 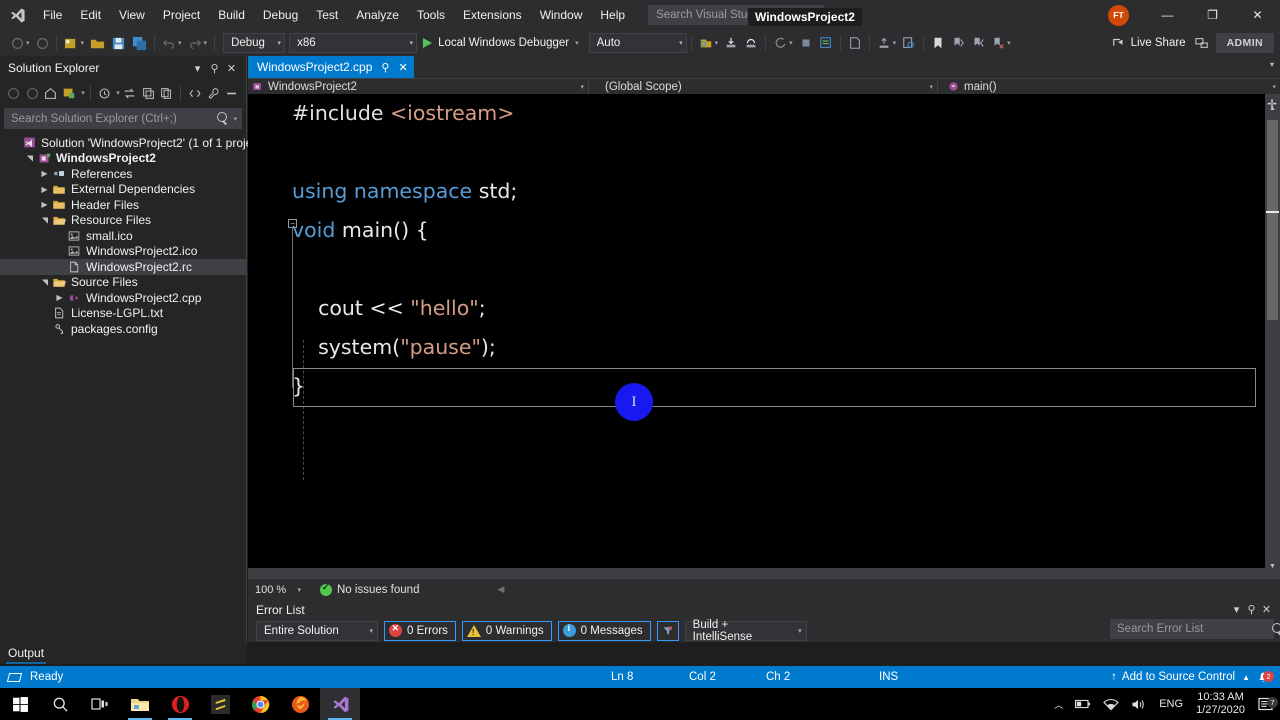 What do you see at coordinates (887, 43) in the screenshot?
I see `step-out-icon: ▾` at bounding box center [887, 43].